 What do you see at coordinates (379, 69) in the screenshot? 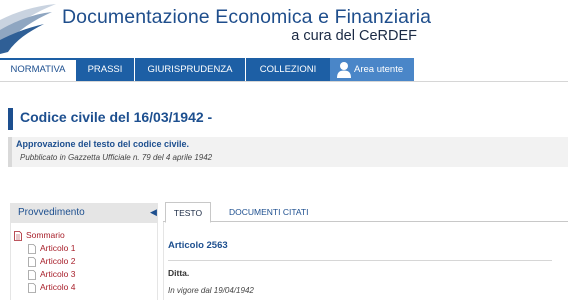
I see `user-area-label: Area utente` at bounding box center [379, 69].